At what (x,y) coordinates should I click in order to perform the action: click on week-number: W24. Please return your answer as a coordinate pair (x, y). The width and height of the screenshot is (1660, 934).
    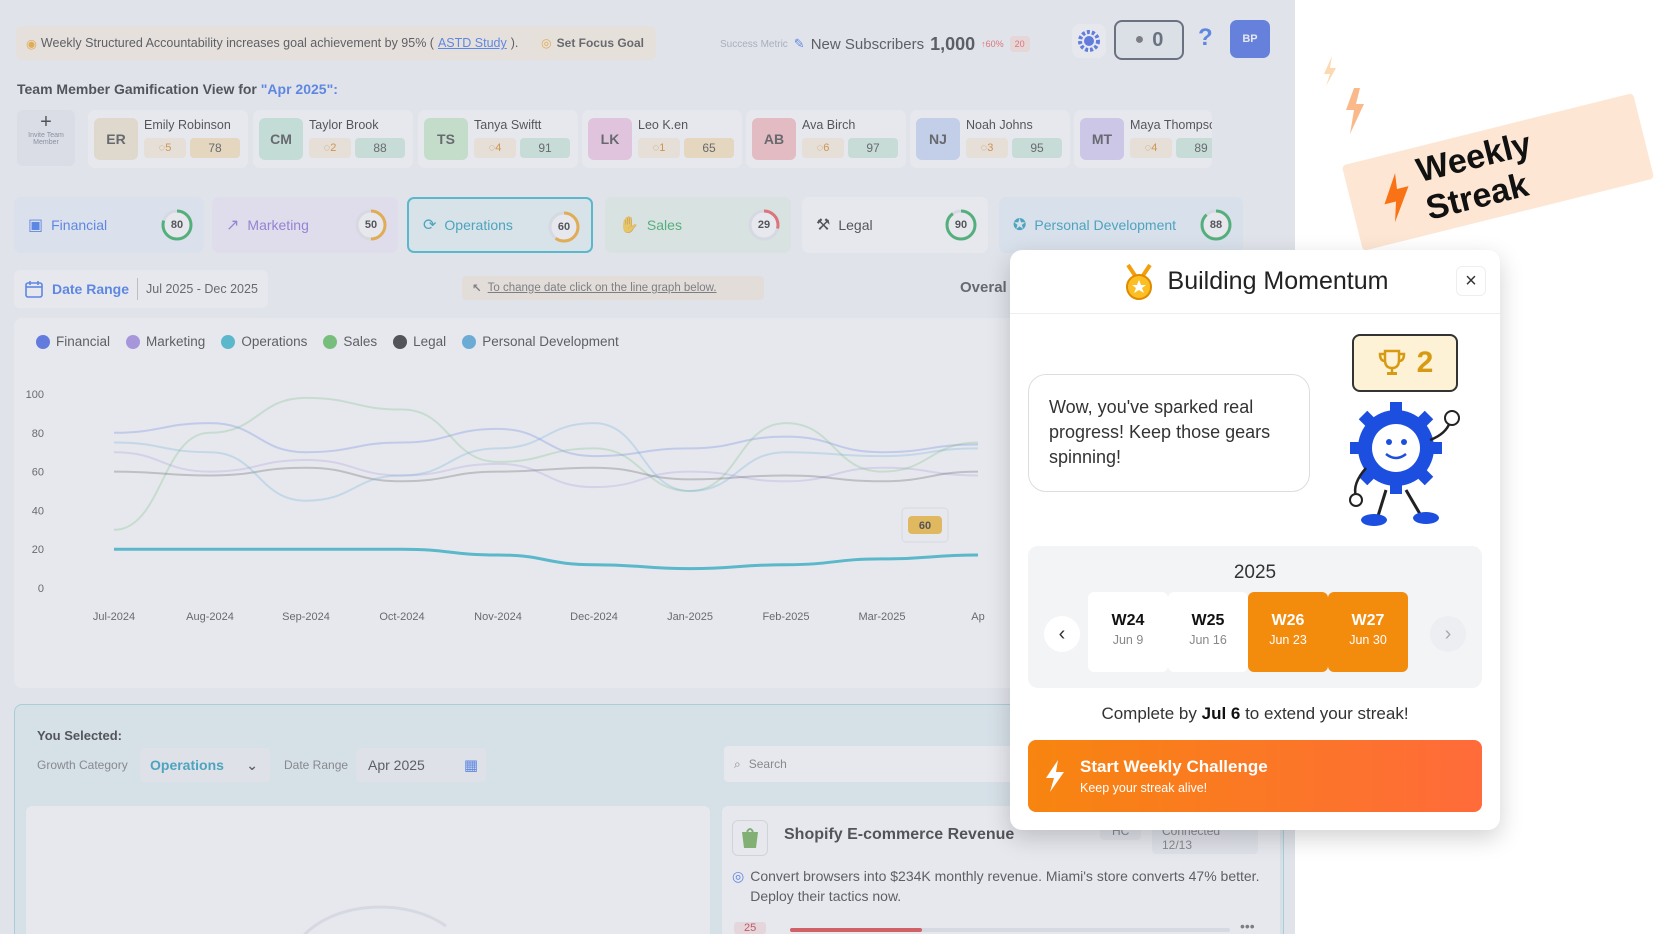
    Looking at the image, I should click on (1128, 620).